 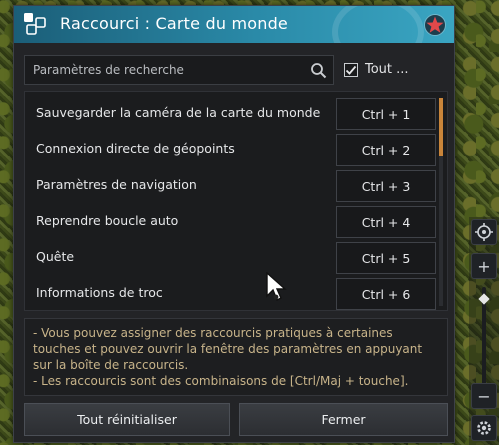 What do you see at coordinates (386, 222) in the screenshot?
I see `shortcut-key-button: Ctrl + 4` at bounding box center [386, 222].